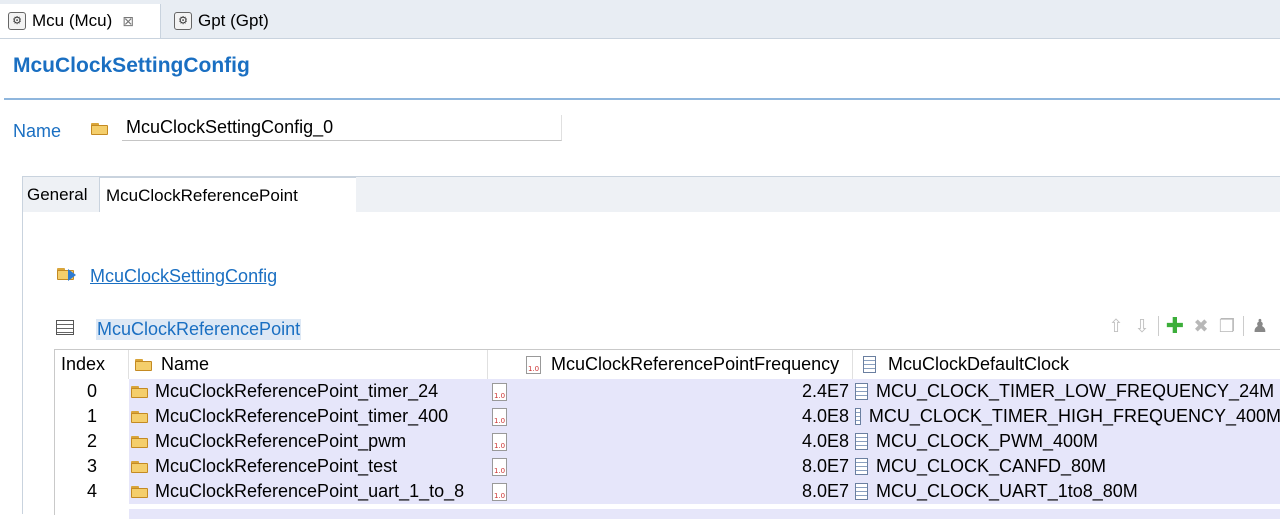 This screenshot has width=1280, height=519. I want to click on column-header-index-label: Index, so click(83, 364).